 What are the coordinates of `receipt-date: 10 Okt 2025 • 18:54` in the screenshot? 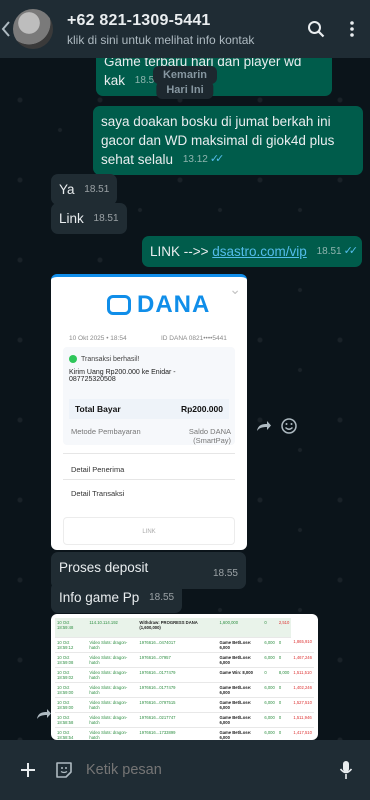 It's located at (98, 338).